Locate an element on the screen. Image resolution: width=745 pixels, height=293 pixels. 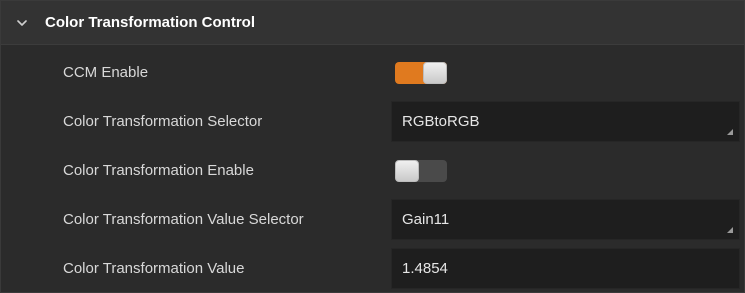
ccm-enable-label: CCM Enable is located at coordinates (106, 72).